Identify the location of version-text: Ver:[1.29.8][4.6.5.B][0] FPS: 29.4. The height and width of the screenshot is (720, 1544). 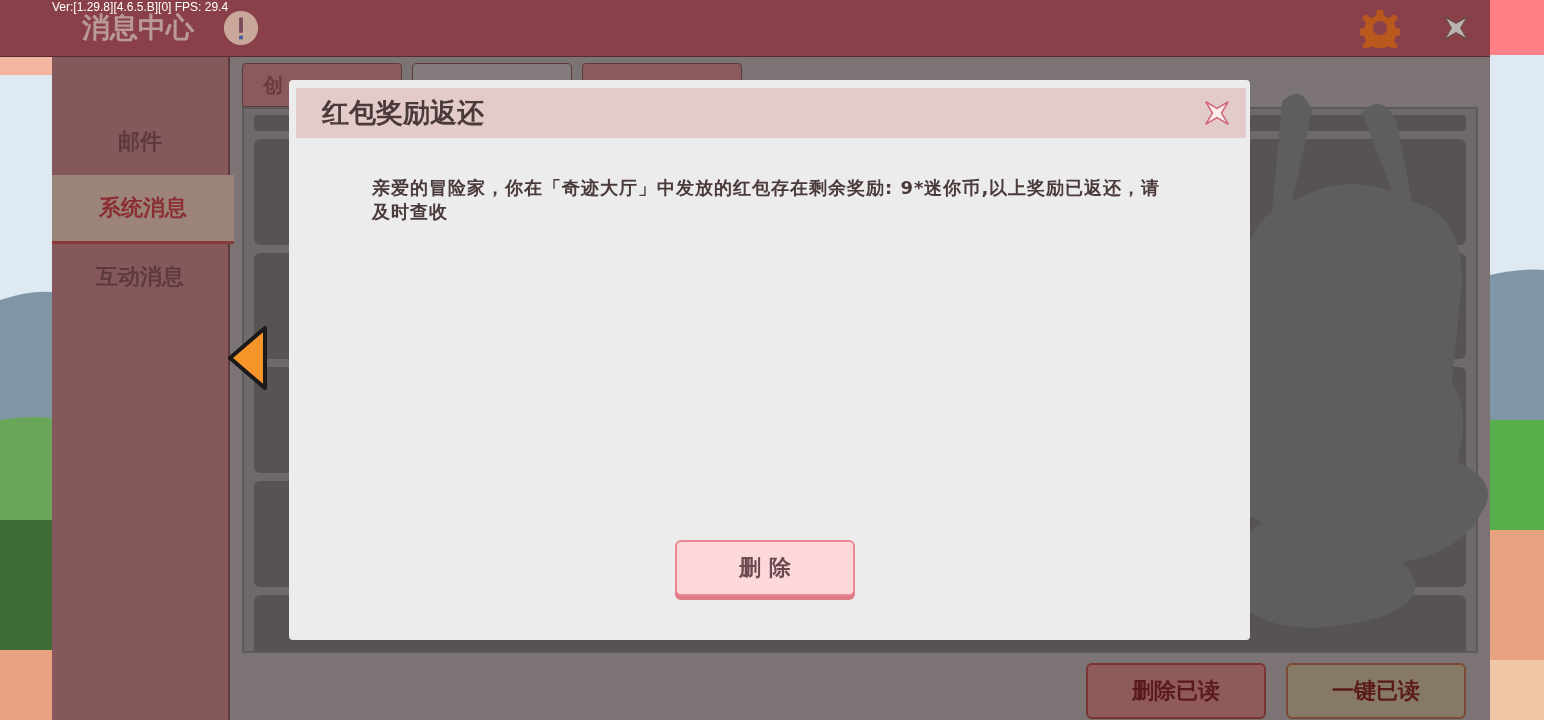
(140, 7).